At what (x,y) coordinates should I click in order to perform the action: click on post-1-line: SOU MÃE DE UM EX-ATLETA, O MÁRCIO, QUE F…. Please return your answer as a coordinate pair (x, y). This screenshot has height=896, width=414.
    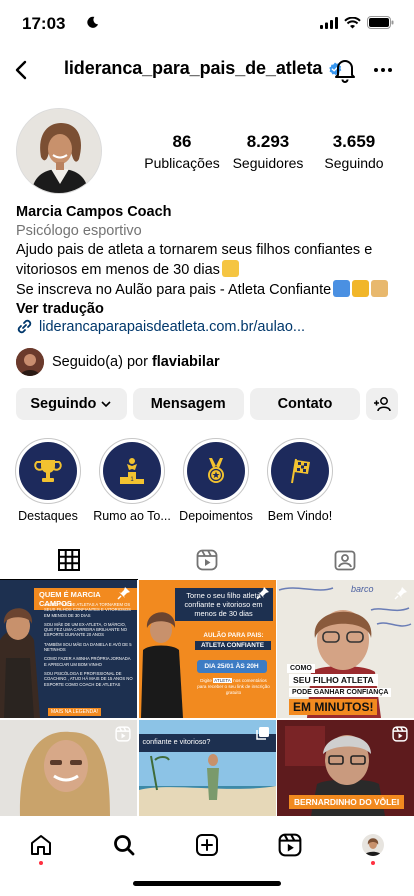
    Looking at the image, I should click on (86, 629).